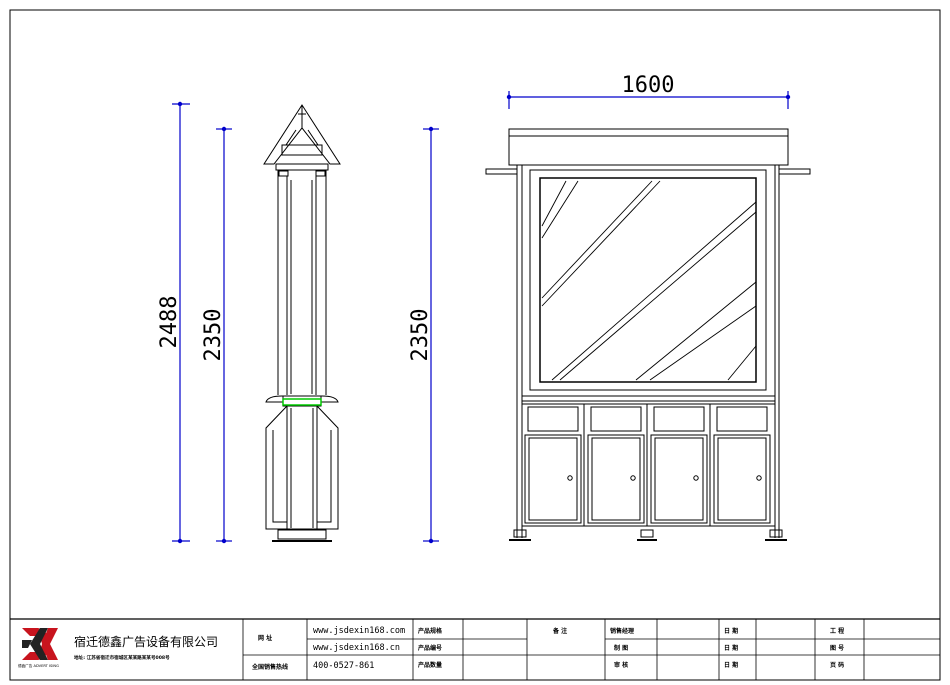  Describe the element at coordinates (122, 657) in the screenshot. I see `company-address: 地址: 江苏省宿迁市宿城区某某路某某号008号` at that location.